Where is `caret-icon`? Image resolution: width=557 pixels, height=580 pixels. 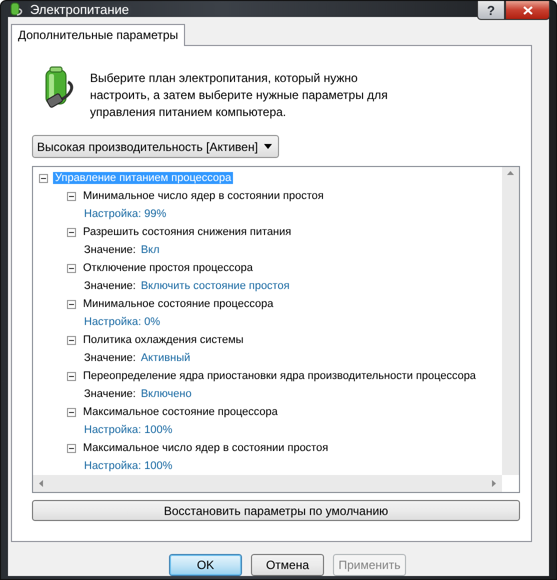
caret-icon is located at coordinates (268, 146).